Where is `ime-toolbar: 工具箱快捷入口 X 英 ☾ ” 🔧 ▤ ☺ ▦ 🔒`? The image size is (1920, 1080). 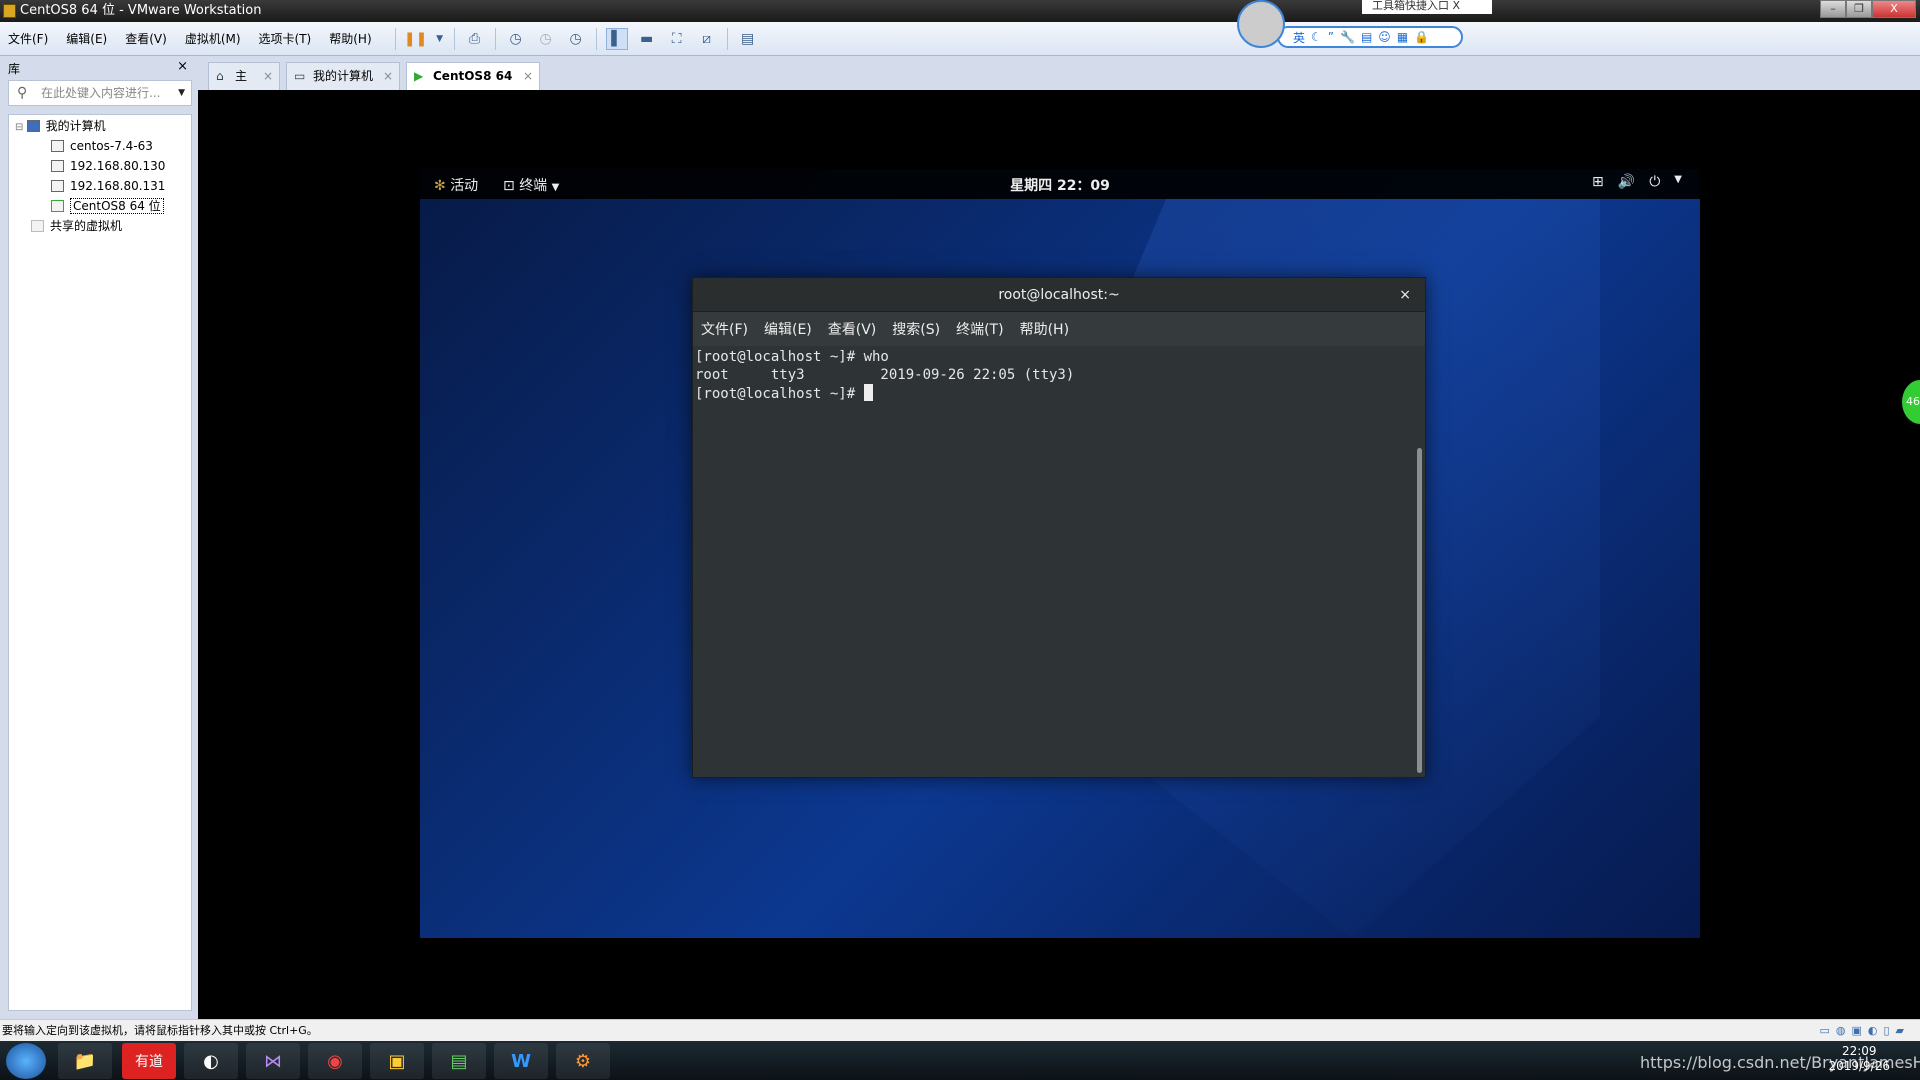 ime-toolbar: 工具箱快捷入口 X 英 ☾ ” 🔧 ▤ ☺ ▦ 🔒 is located at coordinates (1364, 25).